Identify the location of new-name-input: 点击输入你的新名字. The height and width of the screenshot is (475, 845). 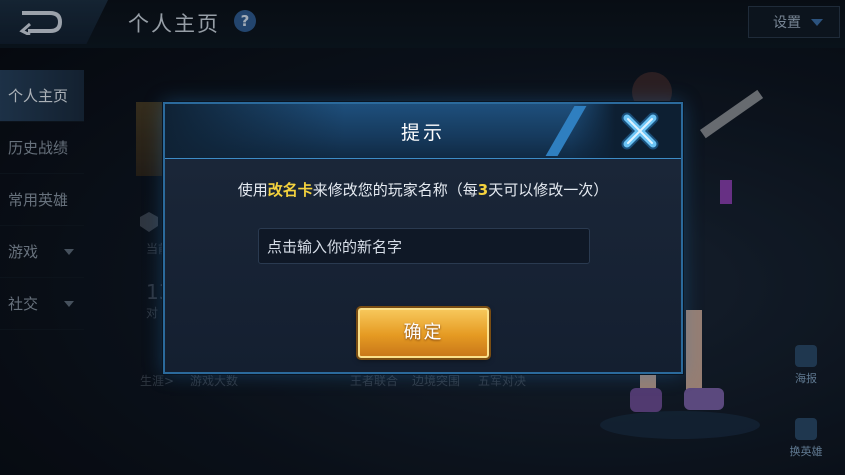
(424, 246).